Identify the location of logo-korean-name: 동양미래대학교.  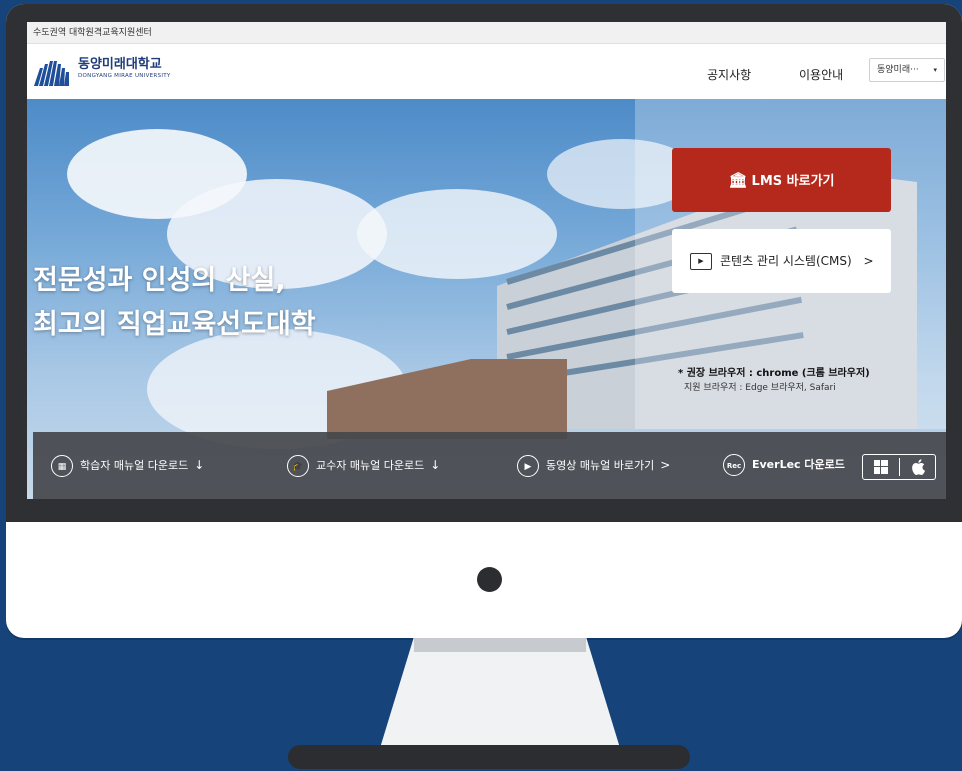
(120, 64).